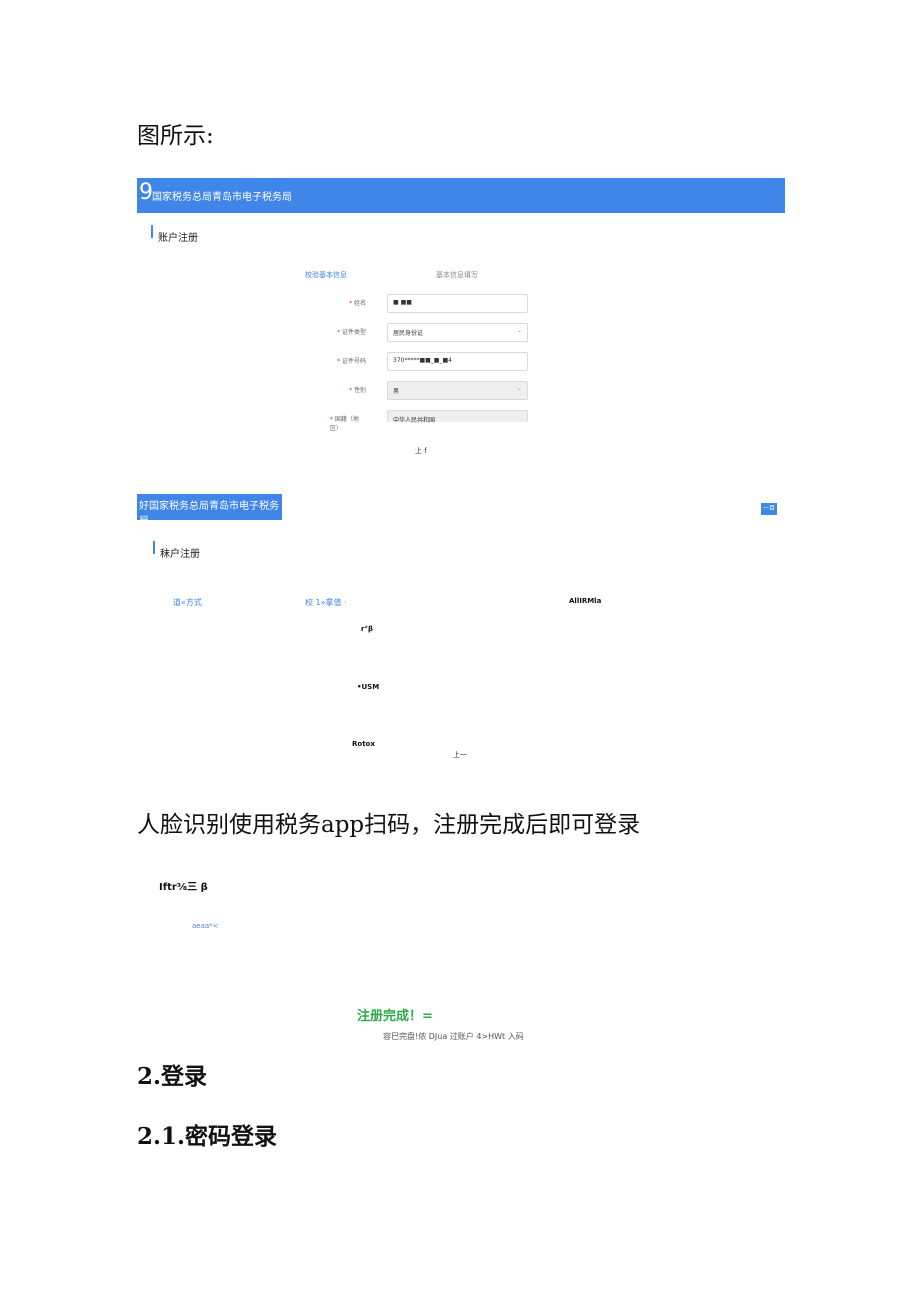  What do you see at coordinates (205, 926) in the screenshot?
I see `panel-subtext: aeaa*<` at bounding box center [205, 926].